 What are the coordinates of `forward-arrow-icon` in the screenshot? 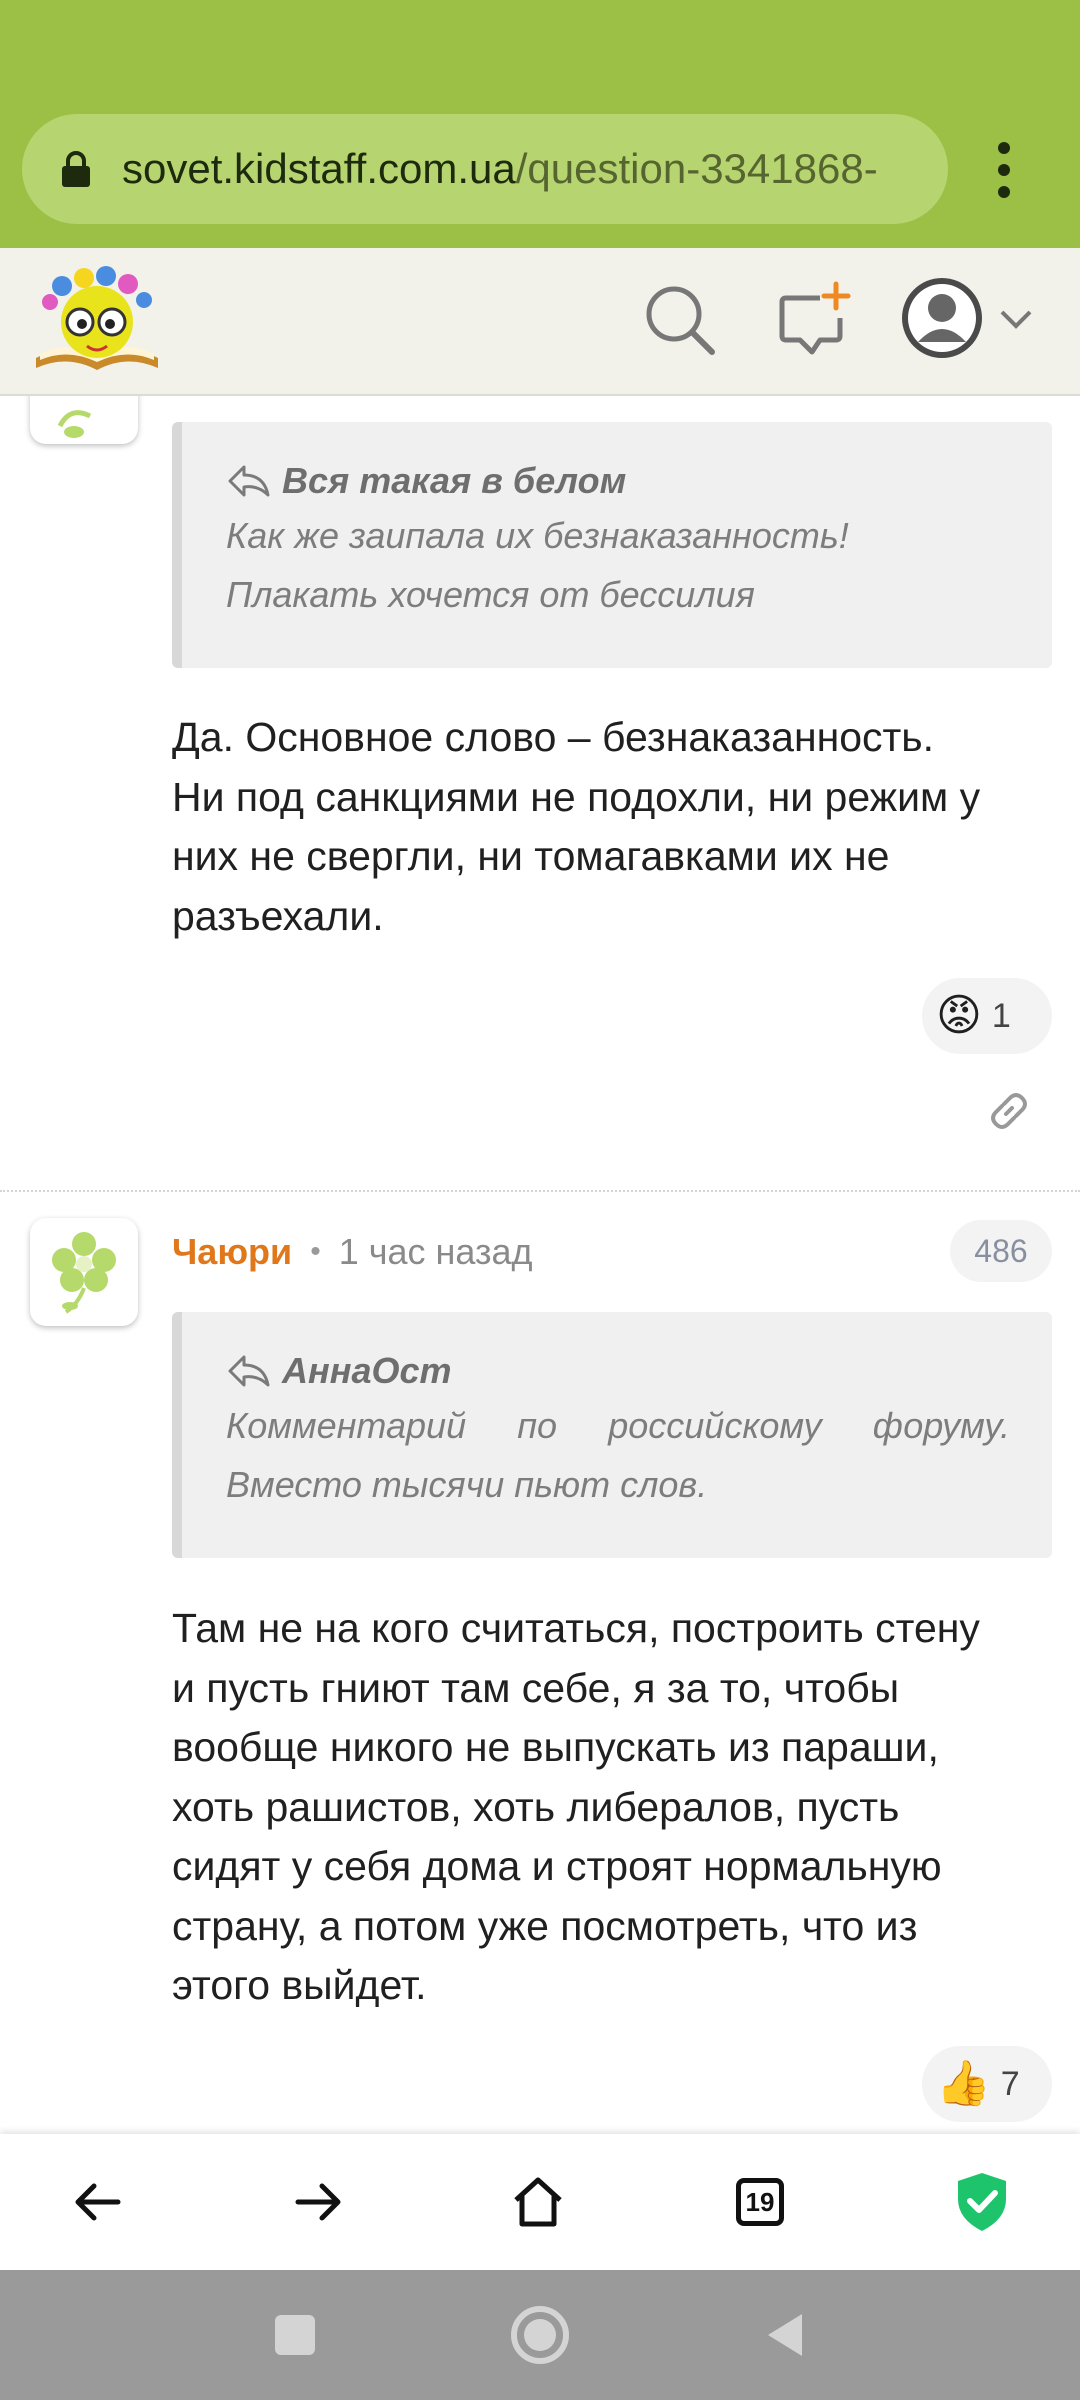 It's located at (318, 2202).